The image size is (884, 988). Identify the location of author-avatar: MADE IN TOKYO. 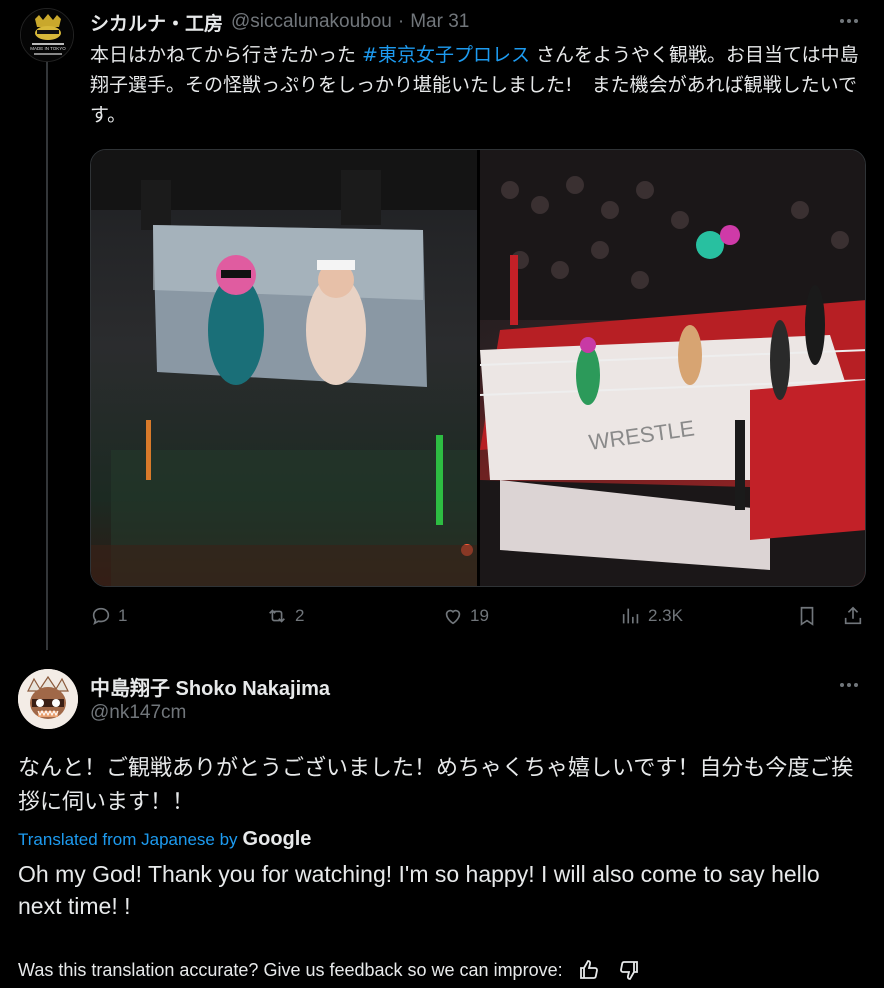
(47, 35).